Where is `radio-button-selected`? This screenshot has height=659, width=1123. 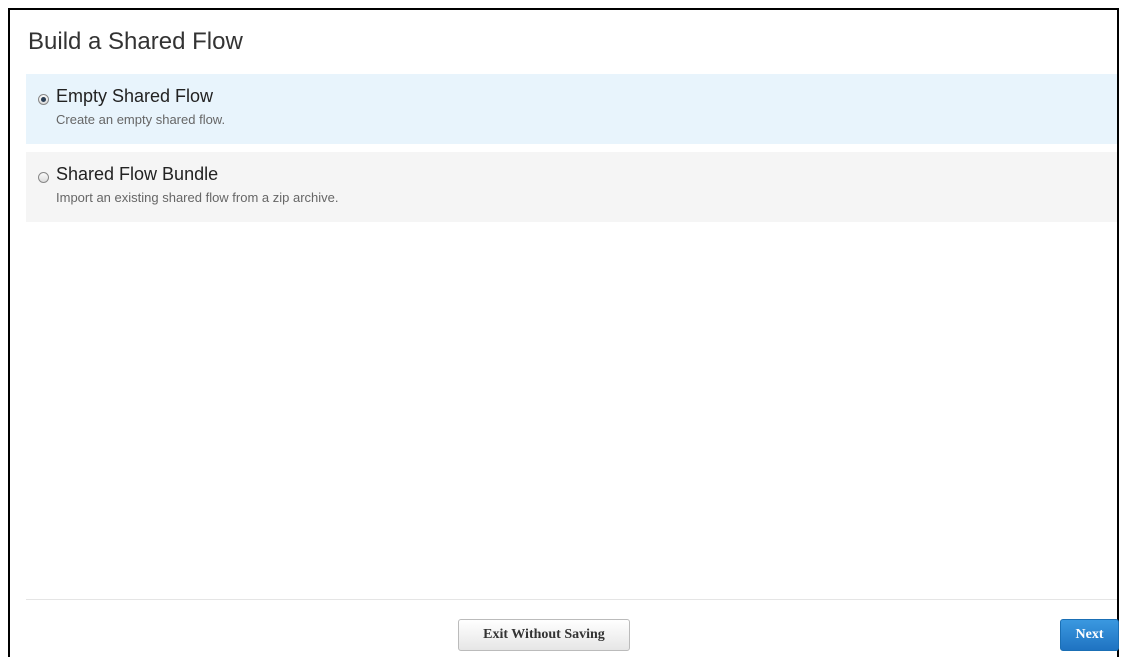
radio-button-selected is located at coordinates (43, 99).